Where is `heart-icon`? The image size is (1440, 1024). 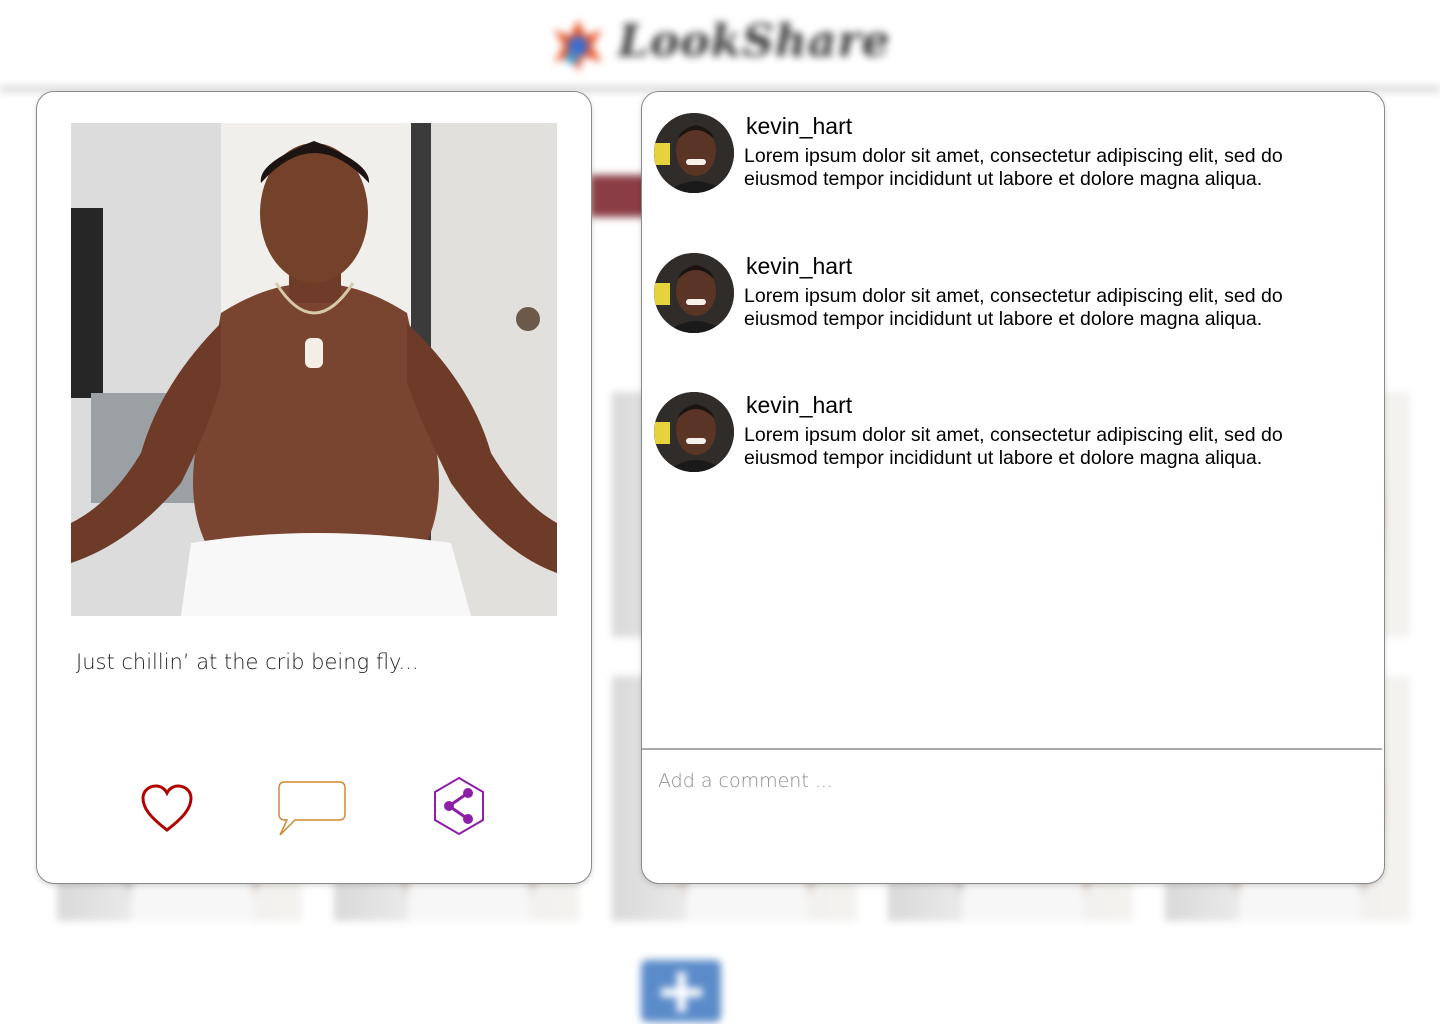
heart-icon is located at coordinates (167, 809).